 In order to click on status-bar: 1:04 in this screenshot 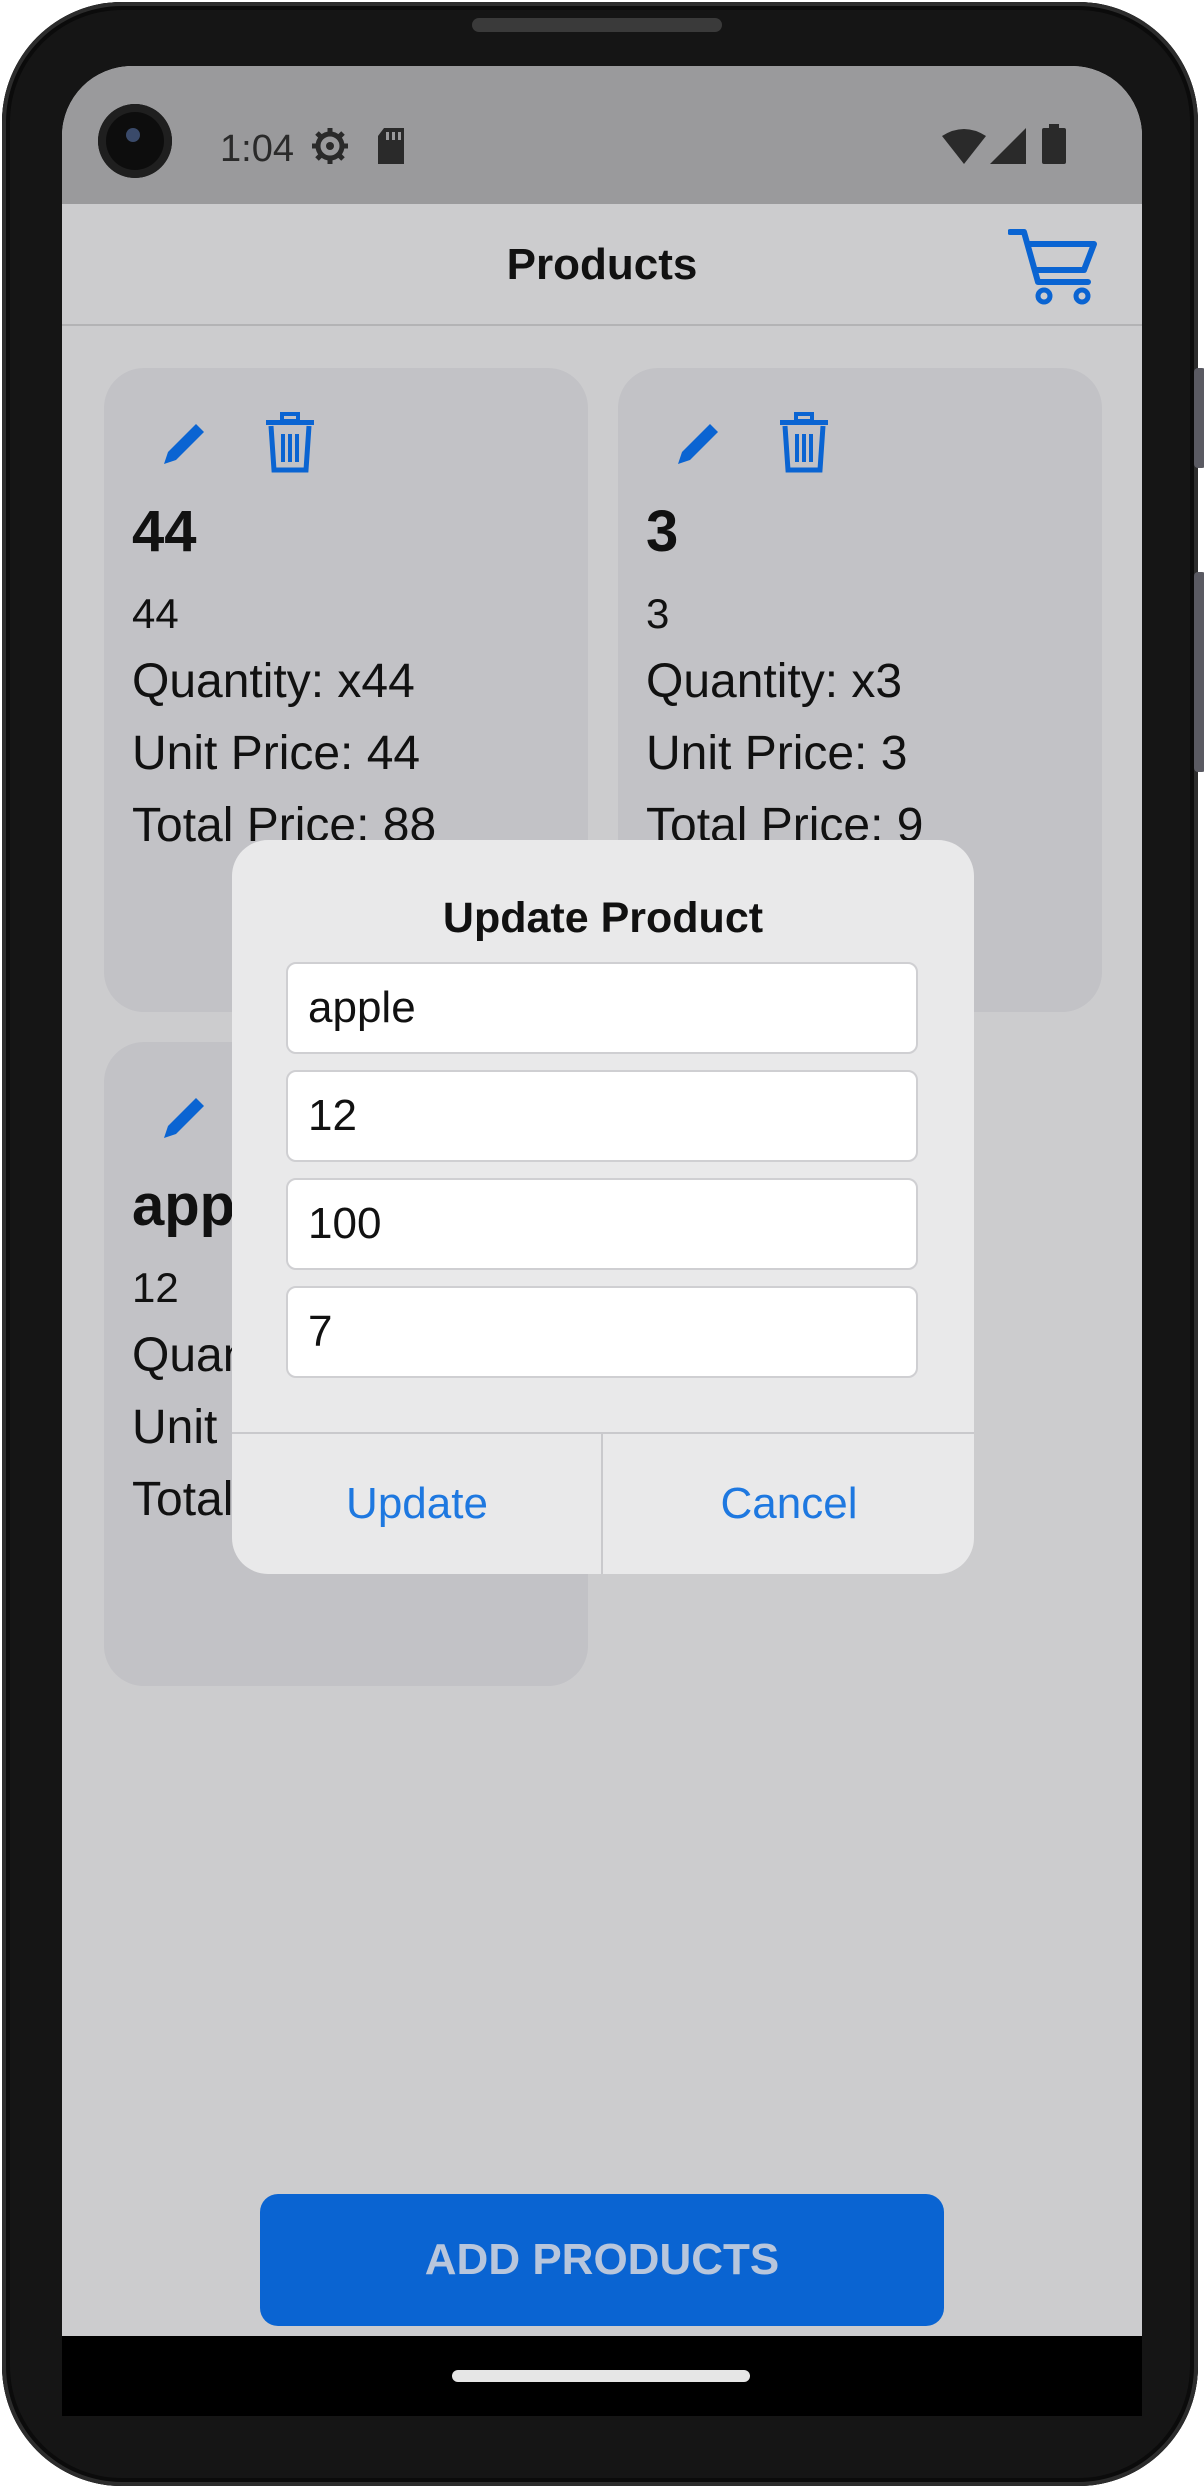, I will do `click(602, 135)`.